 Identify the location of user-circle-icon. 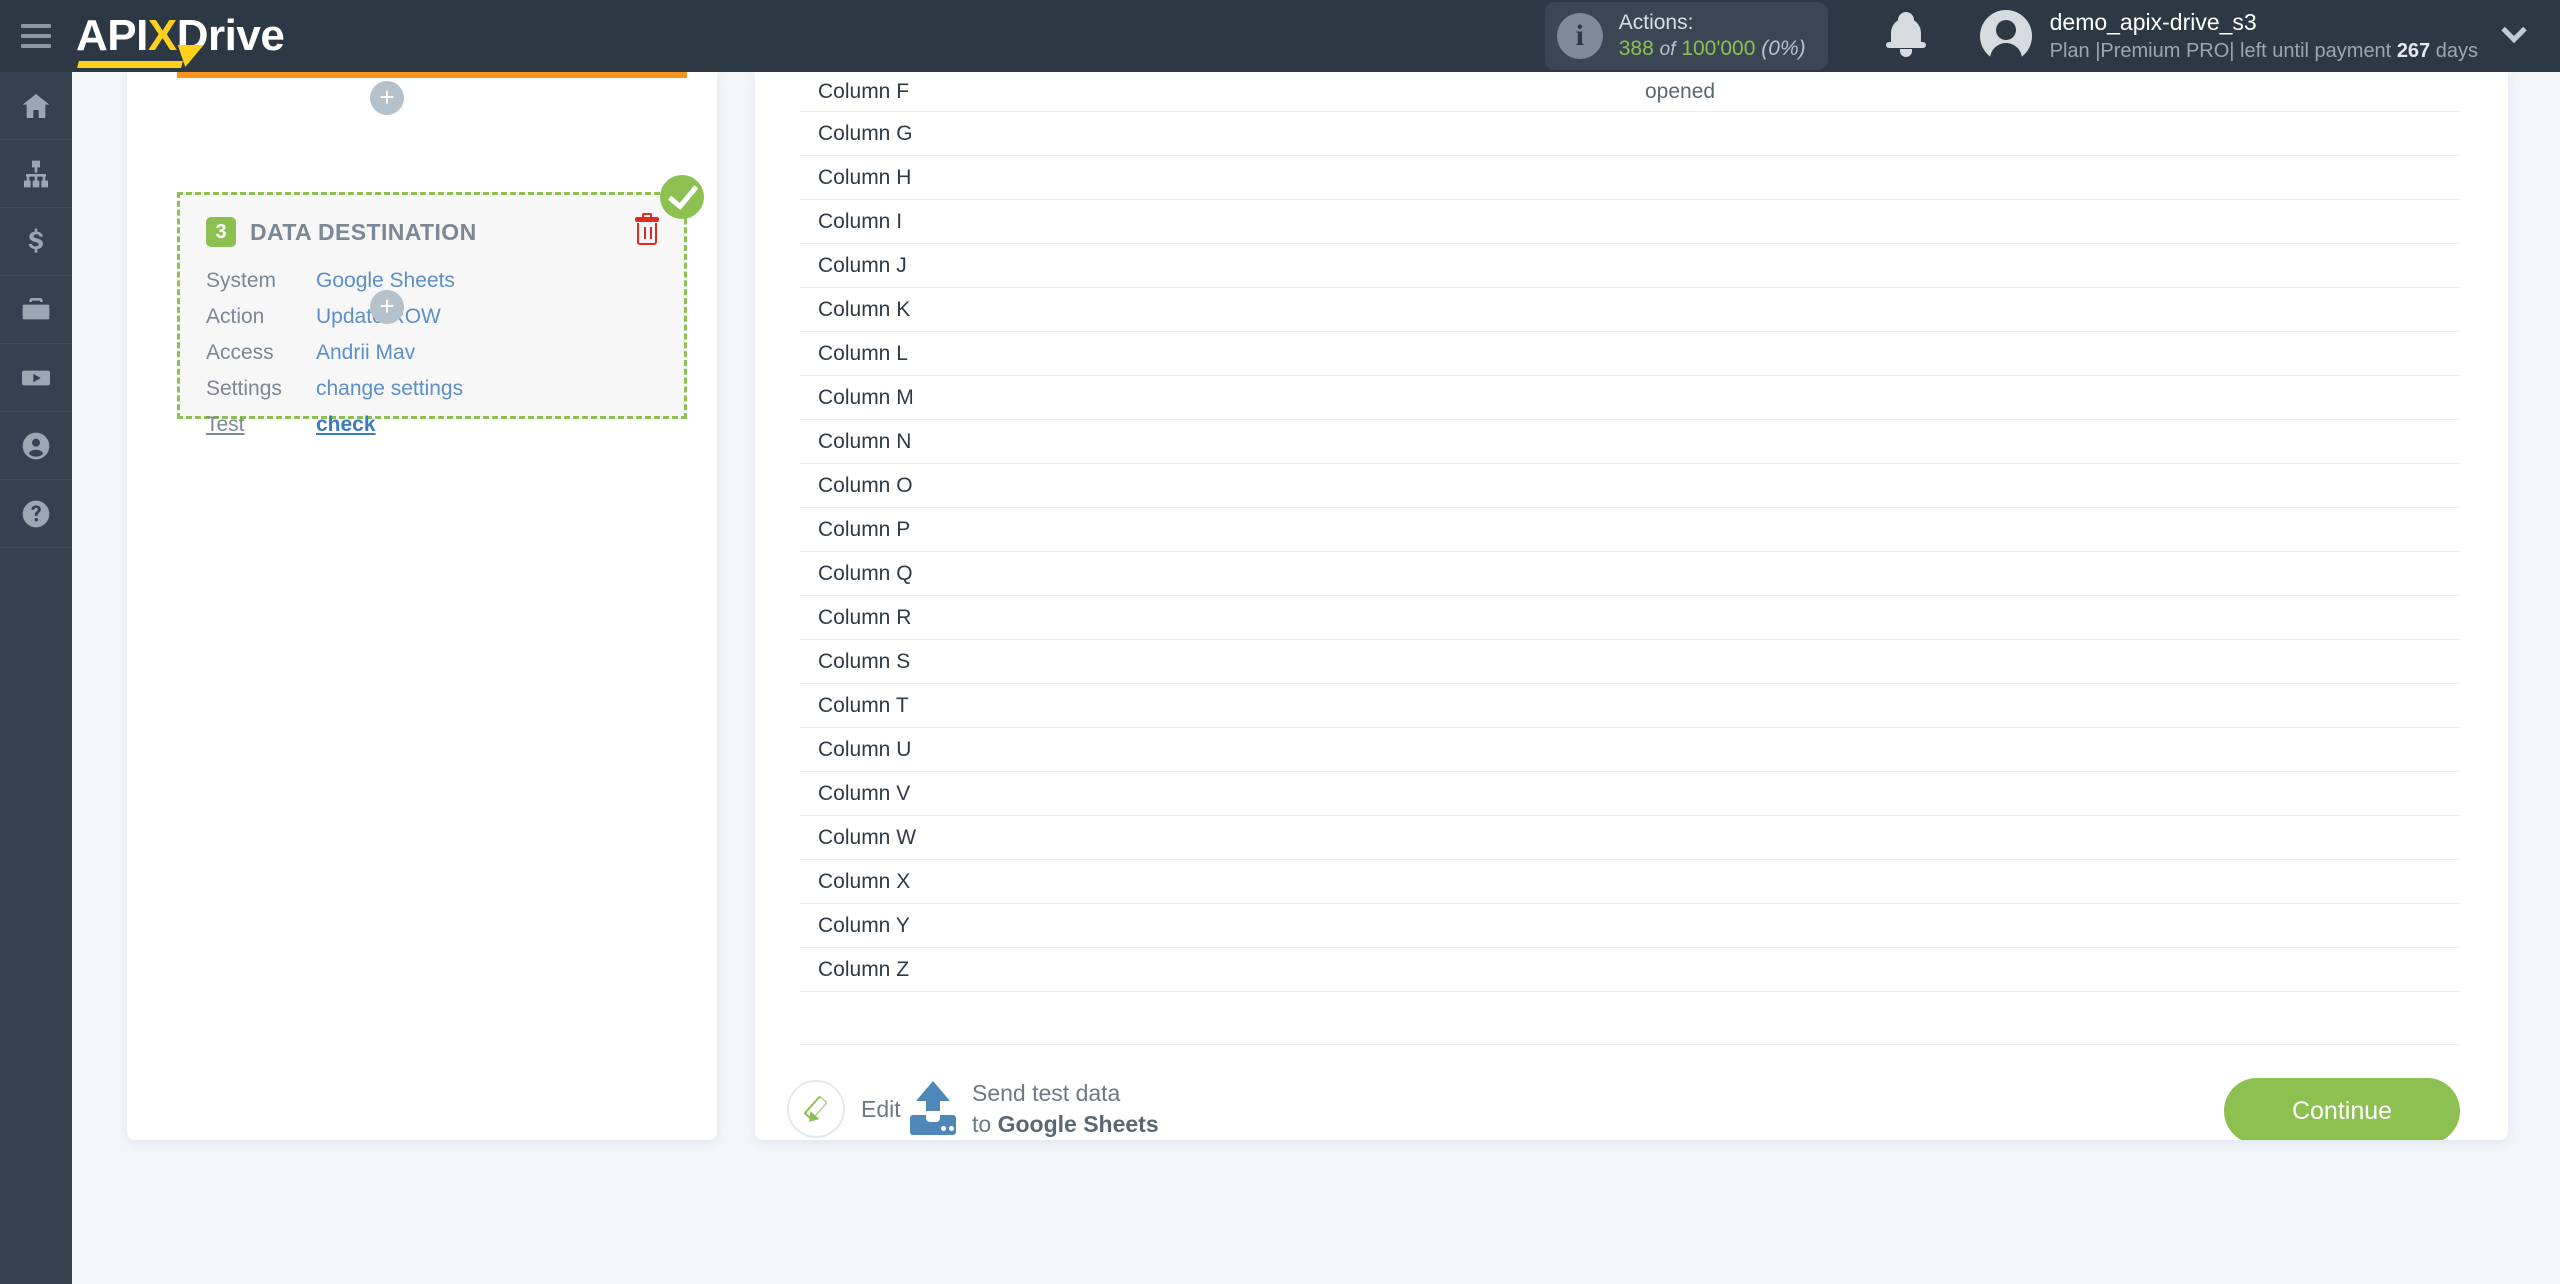
(36, 445).